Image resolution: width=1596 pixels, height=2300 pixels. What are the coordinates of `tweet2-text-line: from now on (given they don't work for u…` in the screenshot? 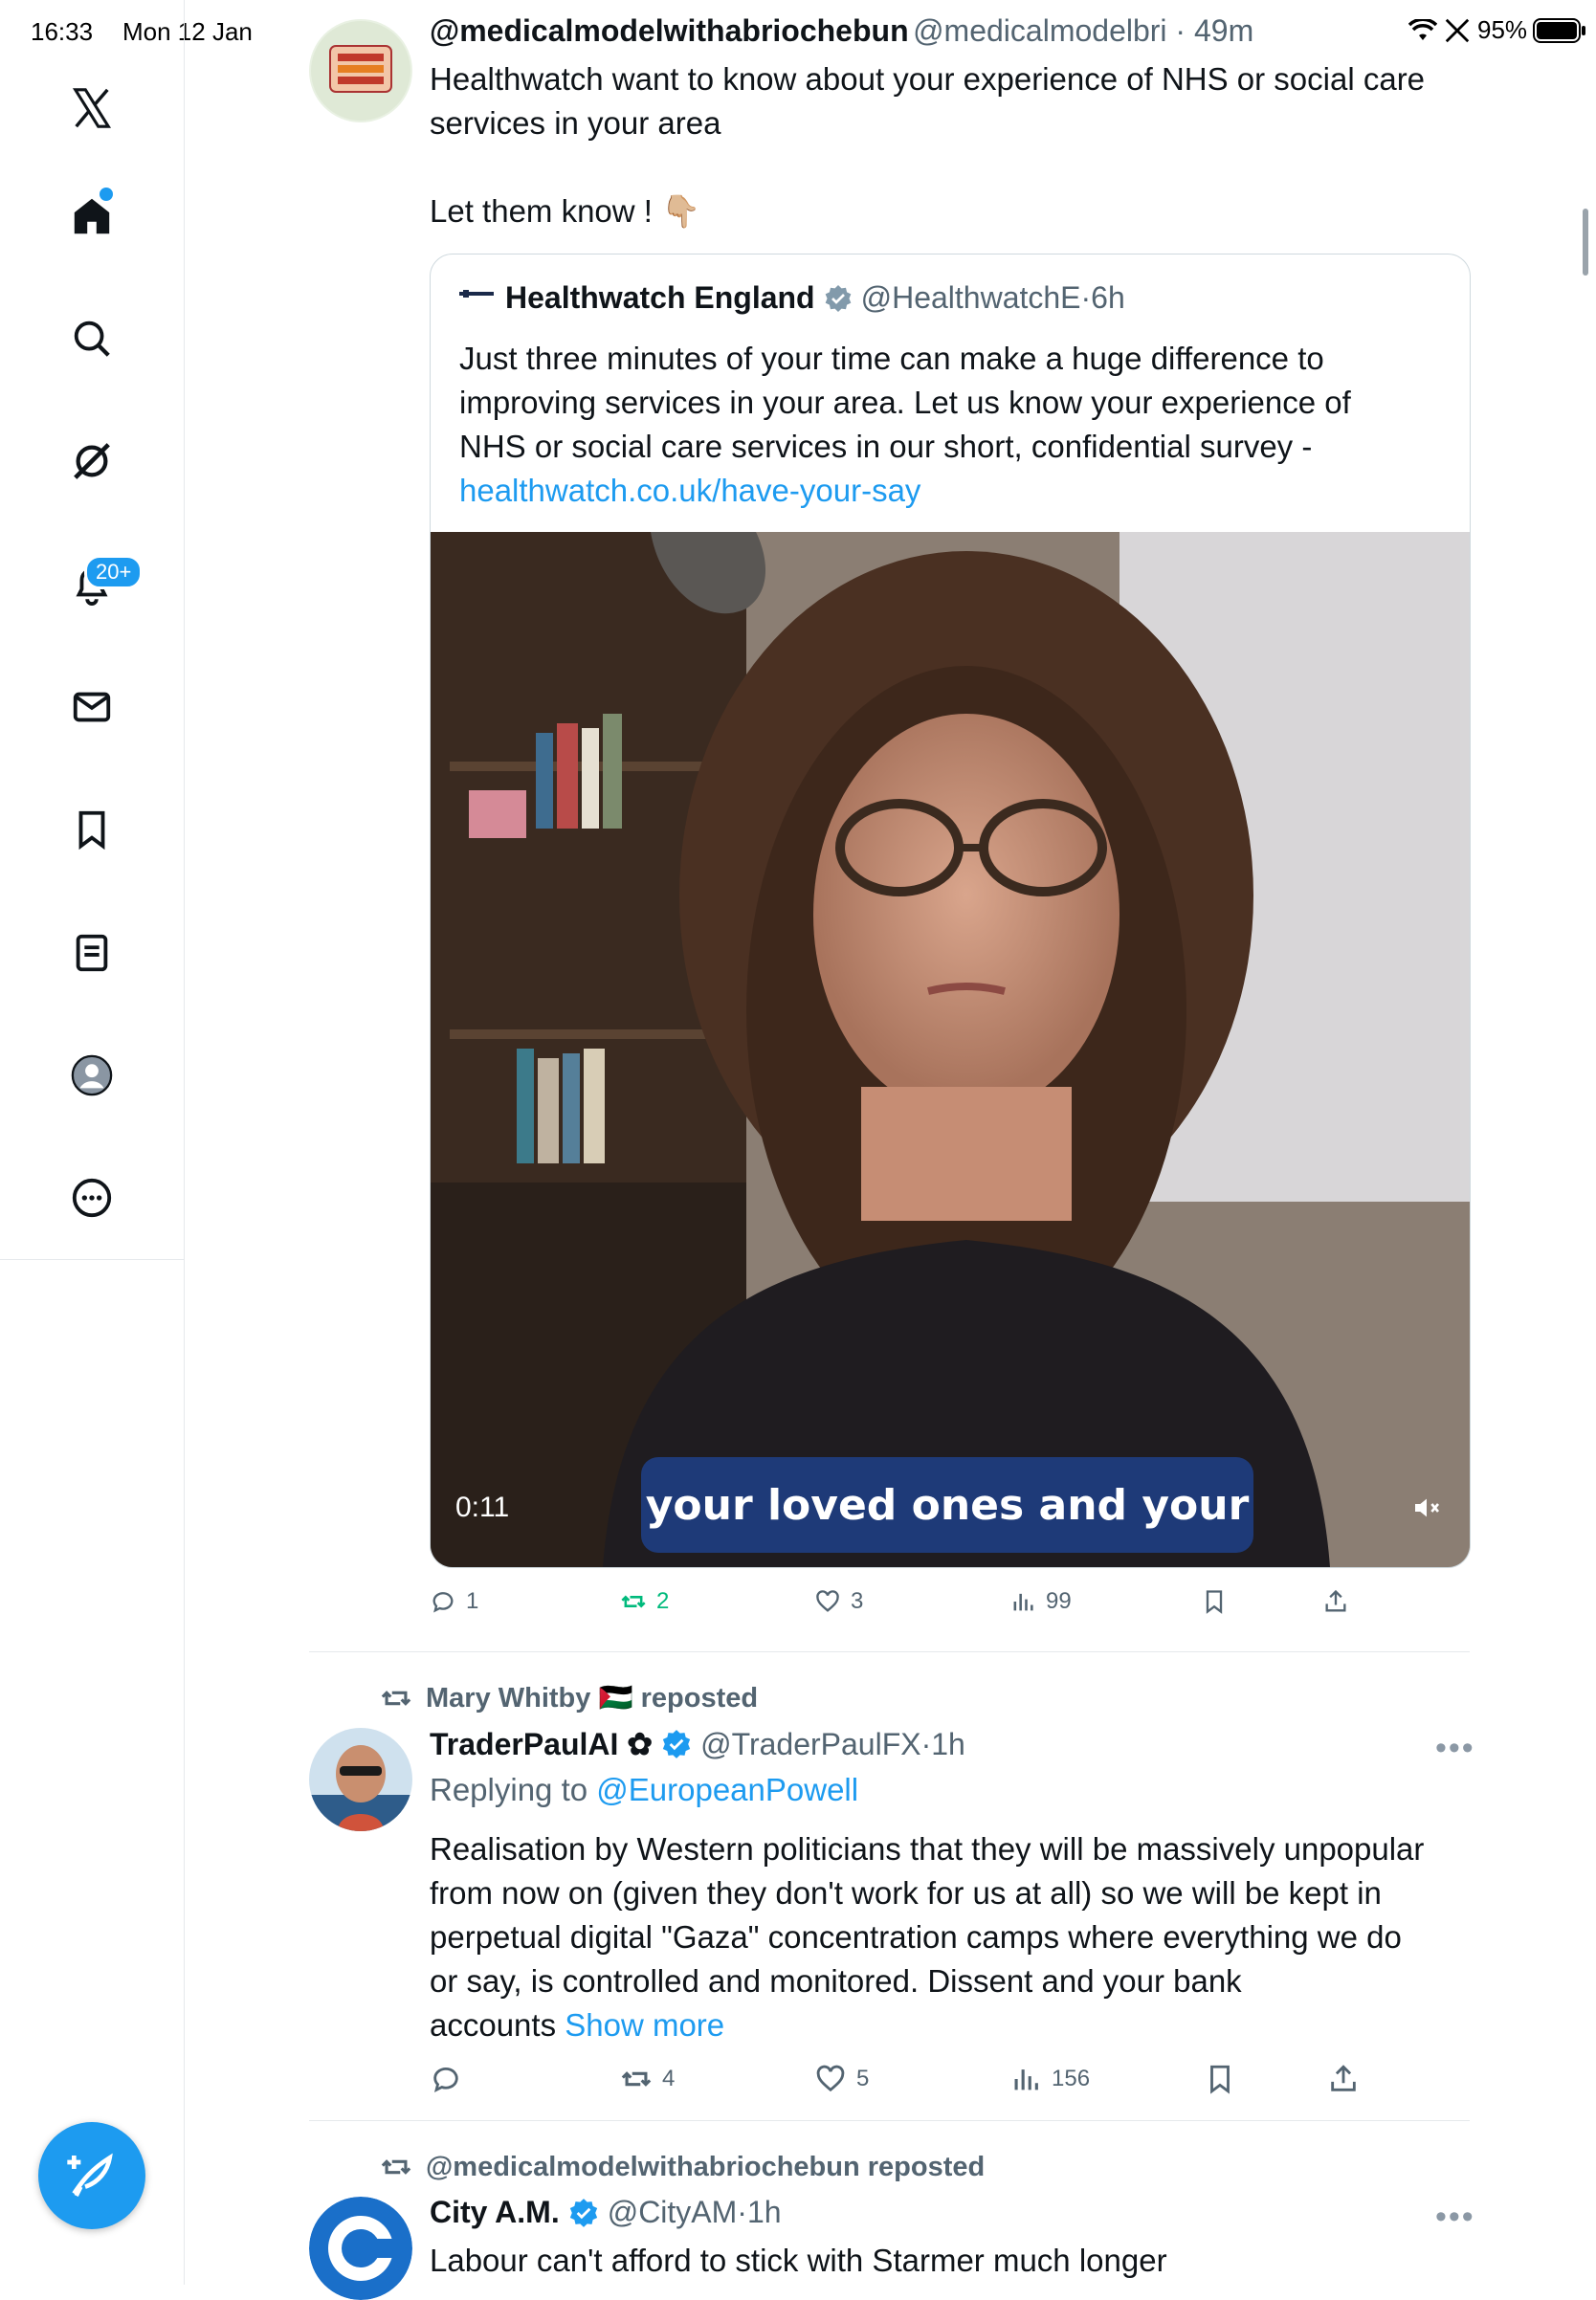 It's located at (906, 1893).